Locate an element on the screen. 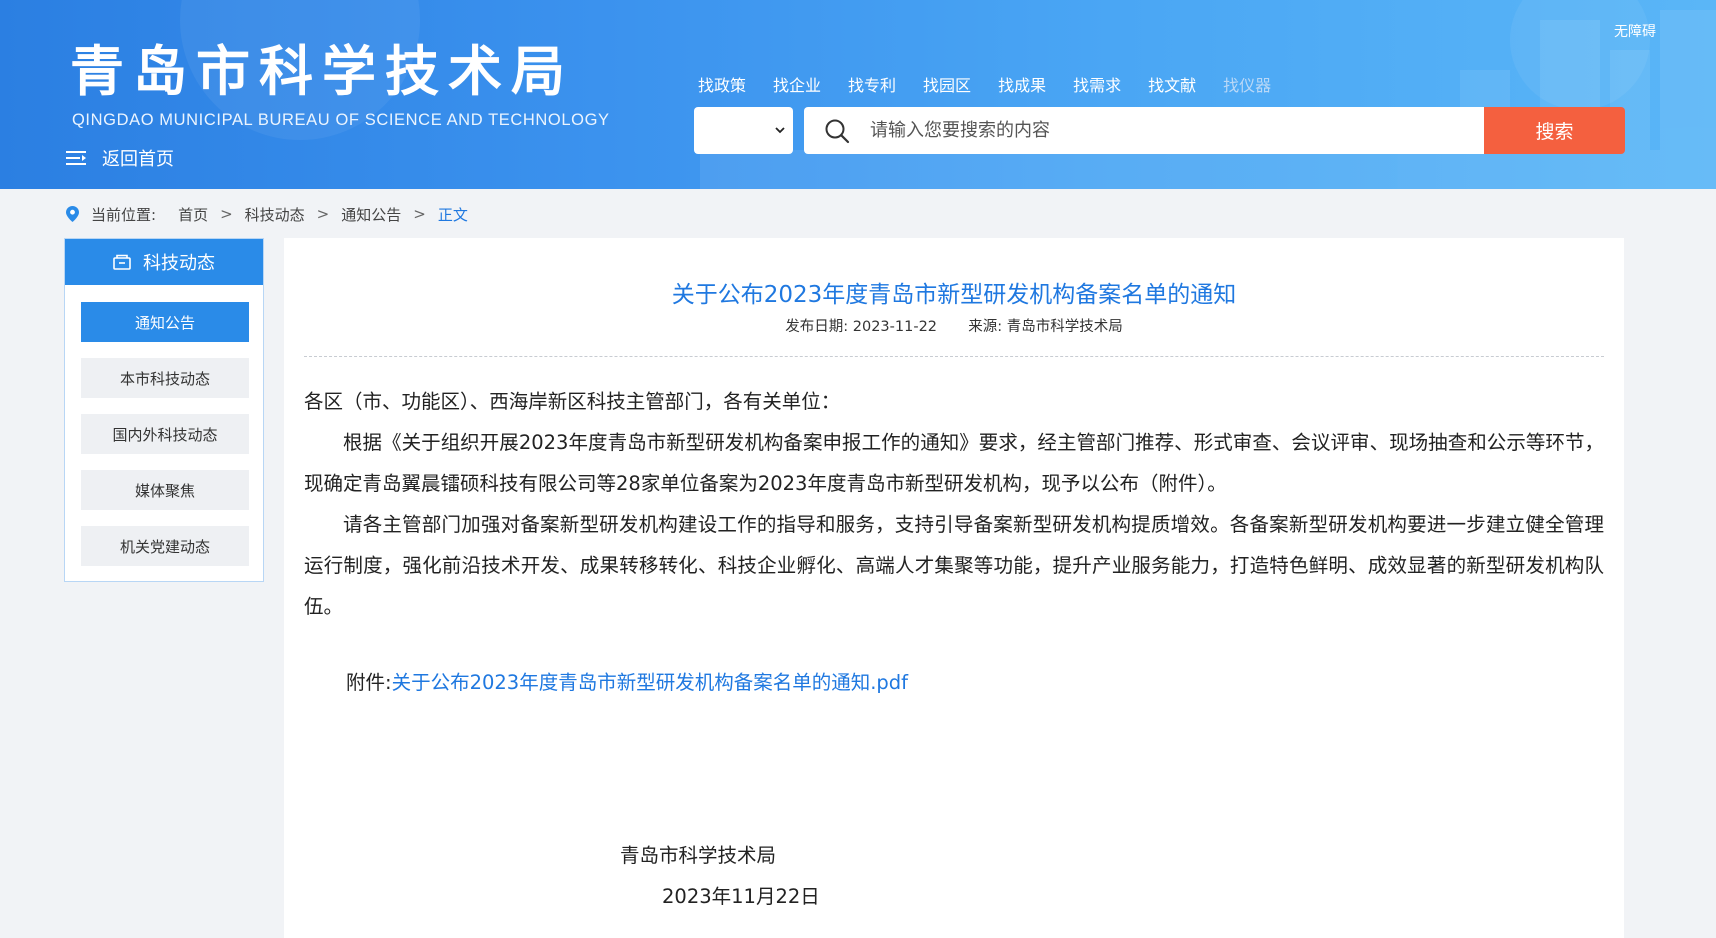  sidebar-title: 科技动态 is located at coordinates (179, 263).